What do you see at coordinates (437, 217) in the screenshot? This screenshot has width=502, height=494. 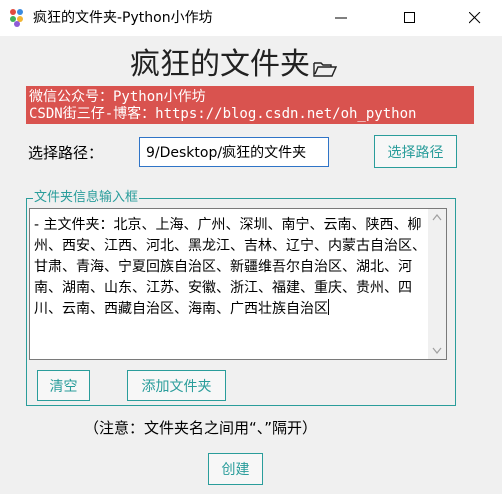 I see `scroll-up-icon` at bounding box center [437, 217].